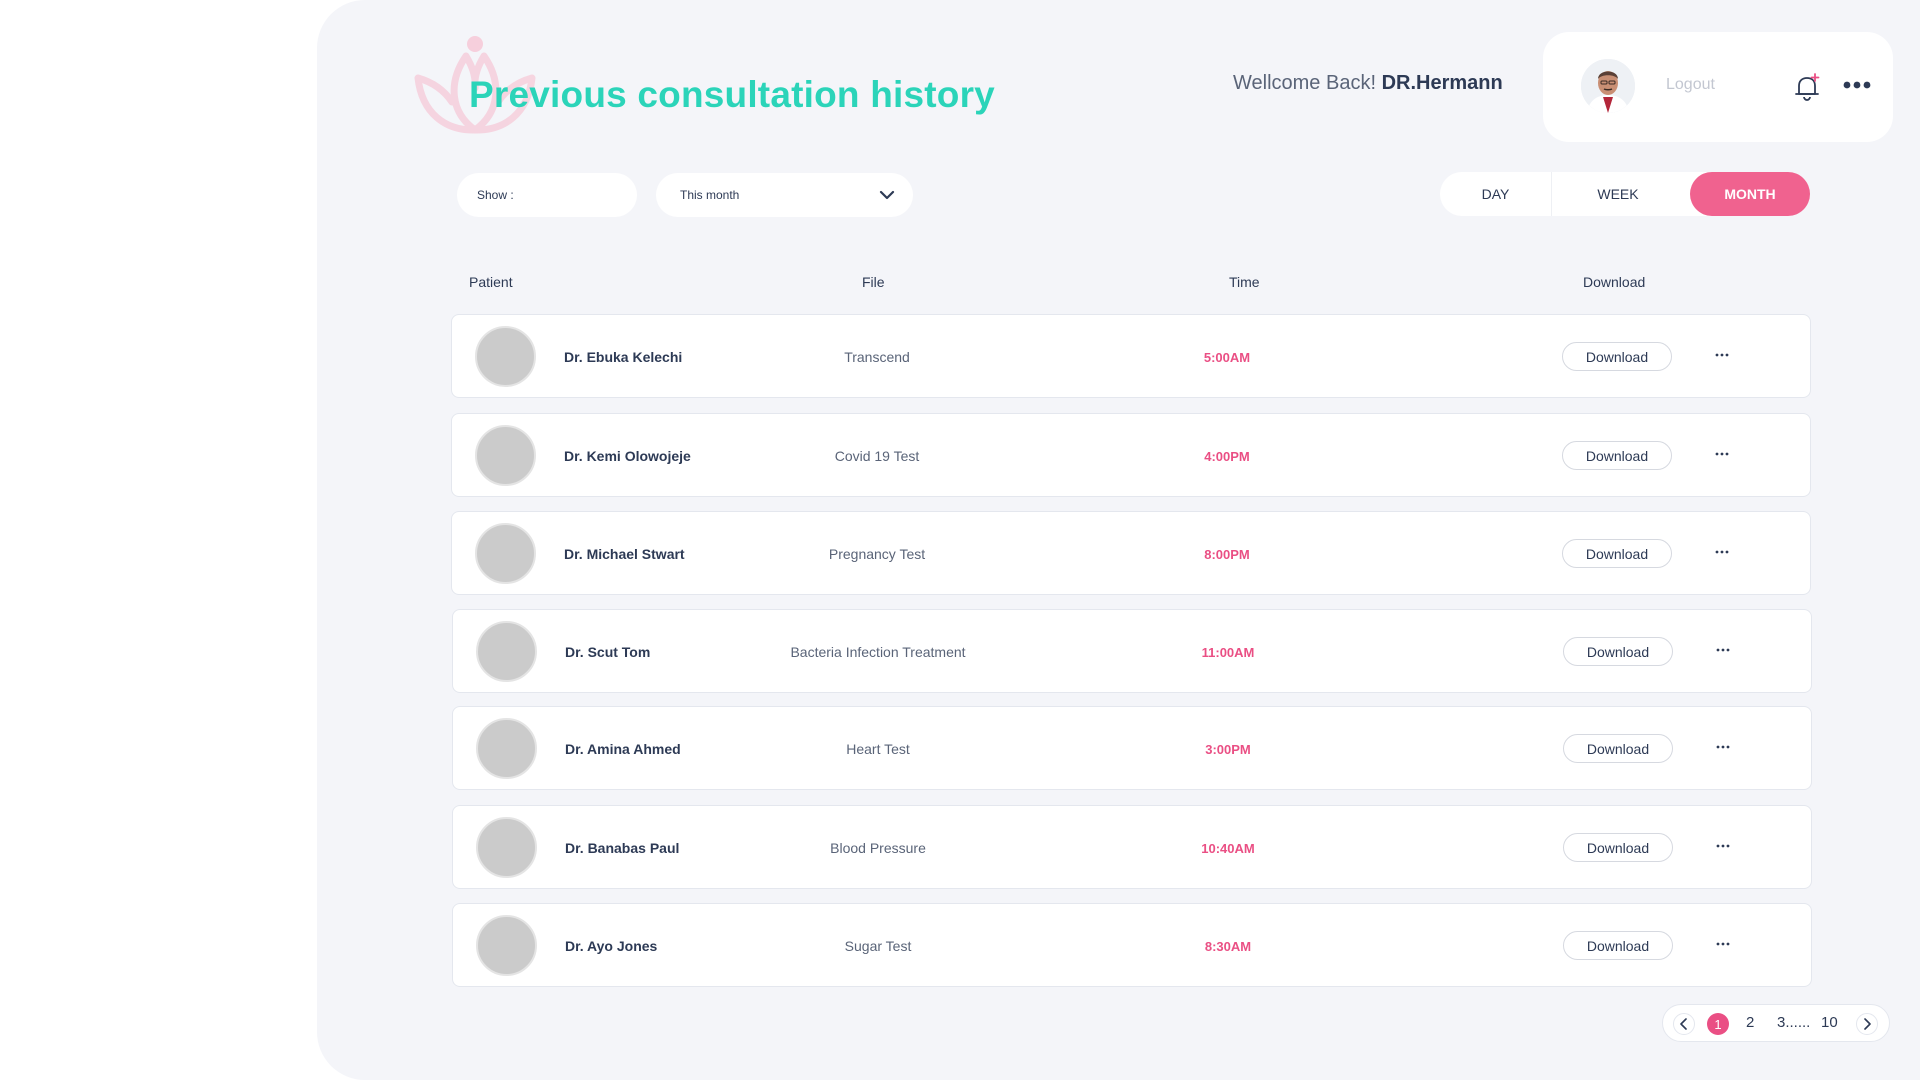 The width and height of the screenshot is (1920, 1080). What do you see at coordinates (1857, 85) in the screenshot?
I see `more-dots-icon` at bounding box center [1857, 85].